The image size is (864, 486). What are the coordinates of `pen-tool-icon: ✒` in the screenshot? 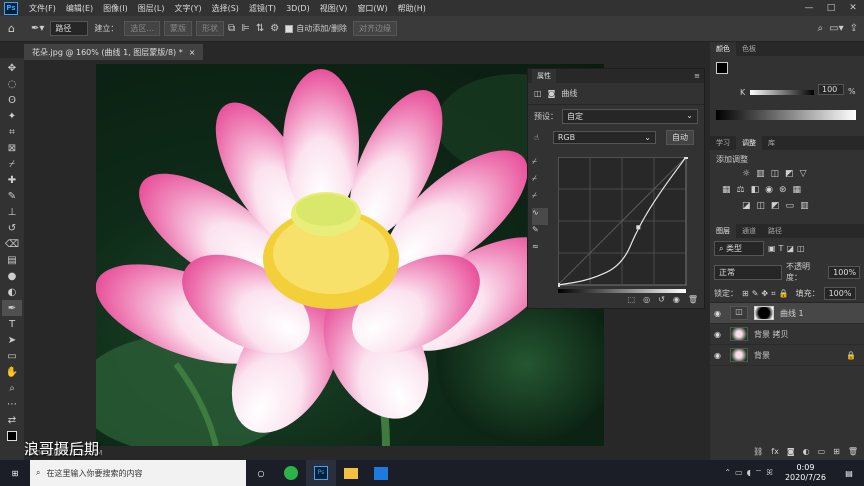 It's located at (12, 308).